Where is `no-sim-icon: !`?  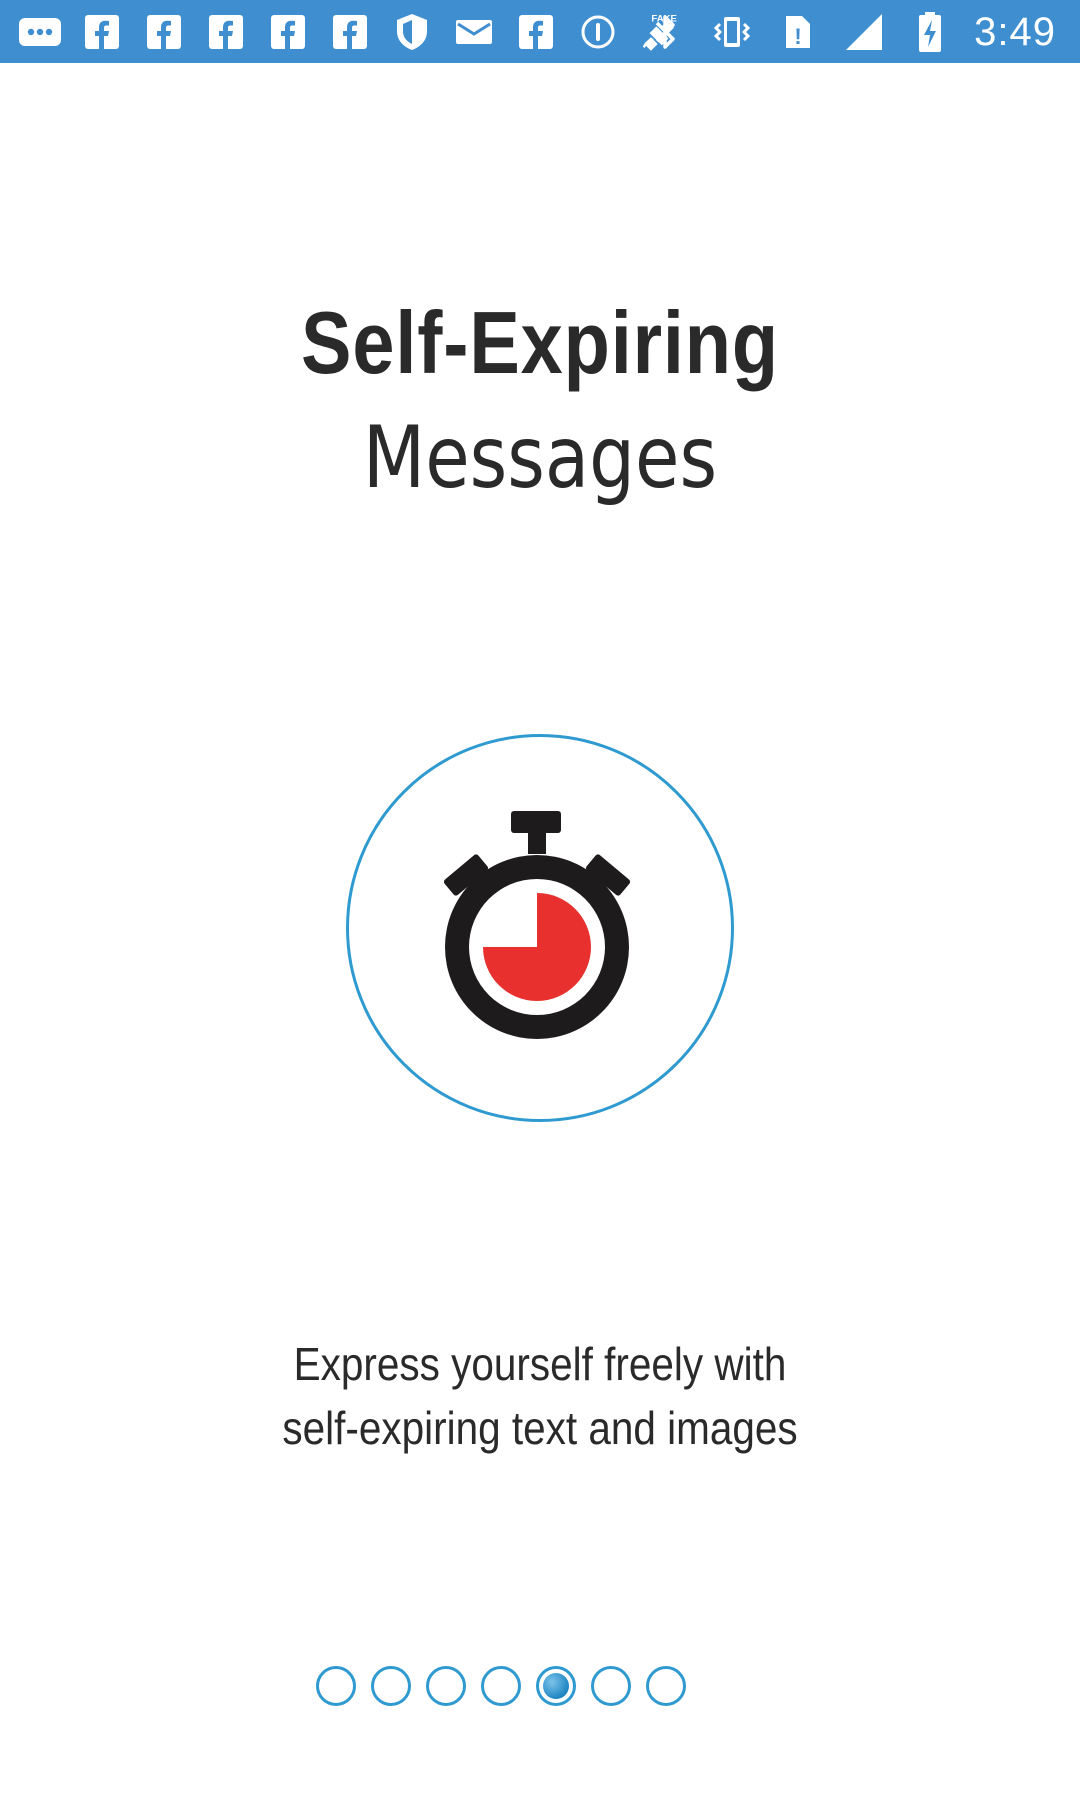 no-sim-icon: ! is located at coordinates (798, 32).